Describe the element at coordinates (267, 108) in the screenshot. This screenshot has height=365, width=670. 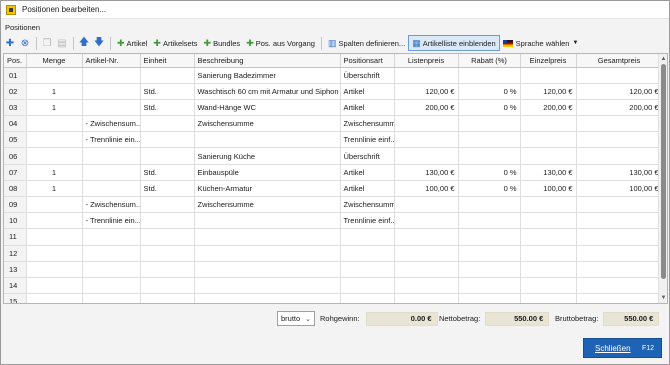
I see `cell-beschreibung: Wand-Hänge WC` at that location.